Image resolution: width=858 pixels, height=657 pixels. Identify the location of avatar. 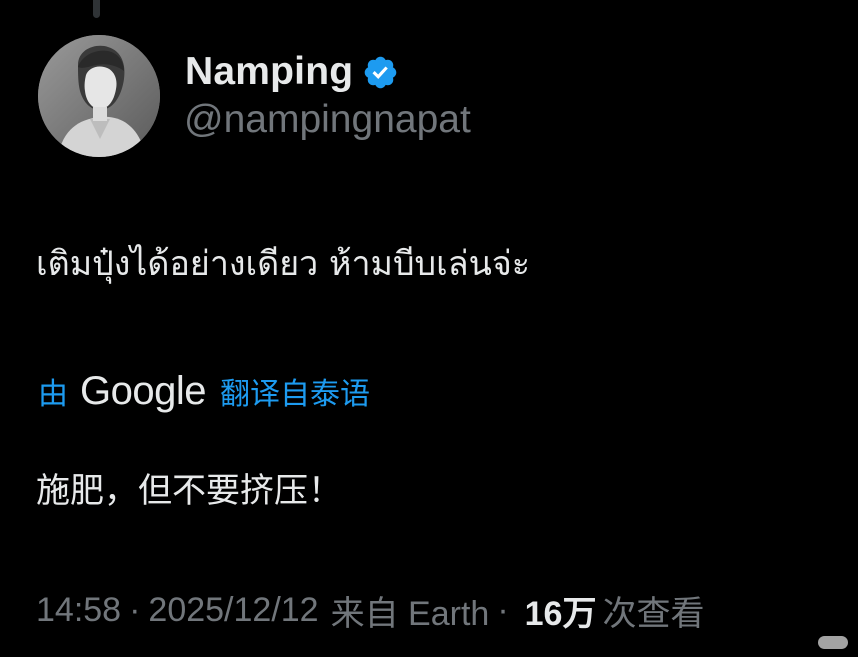
(99, 96).